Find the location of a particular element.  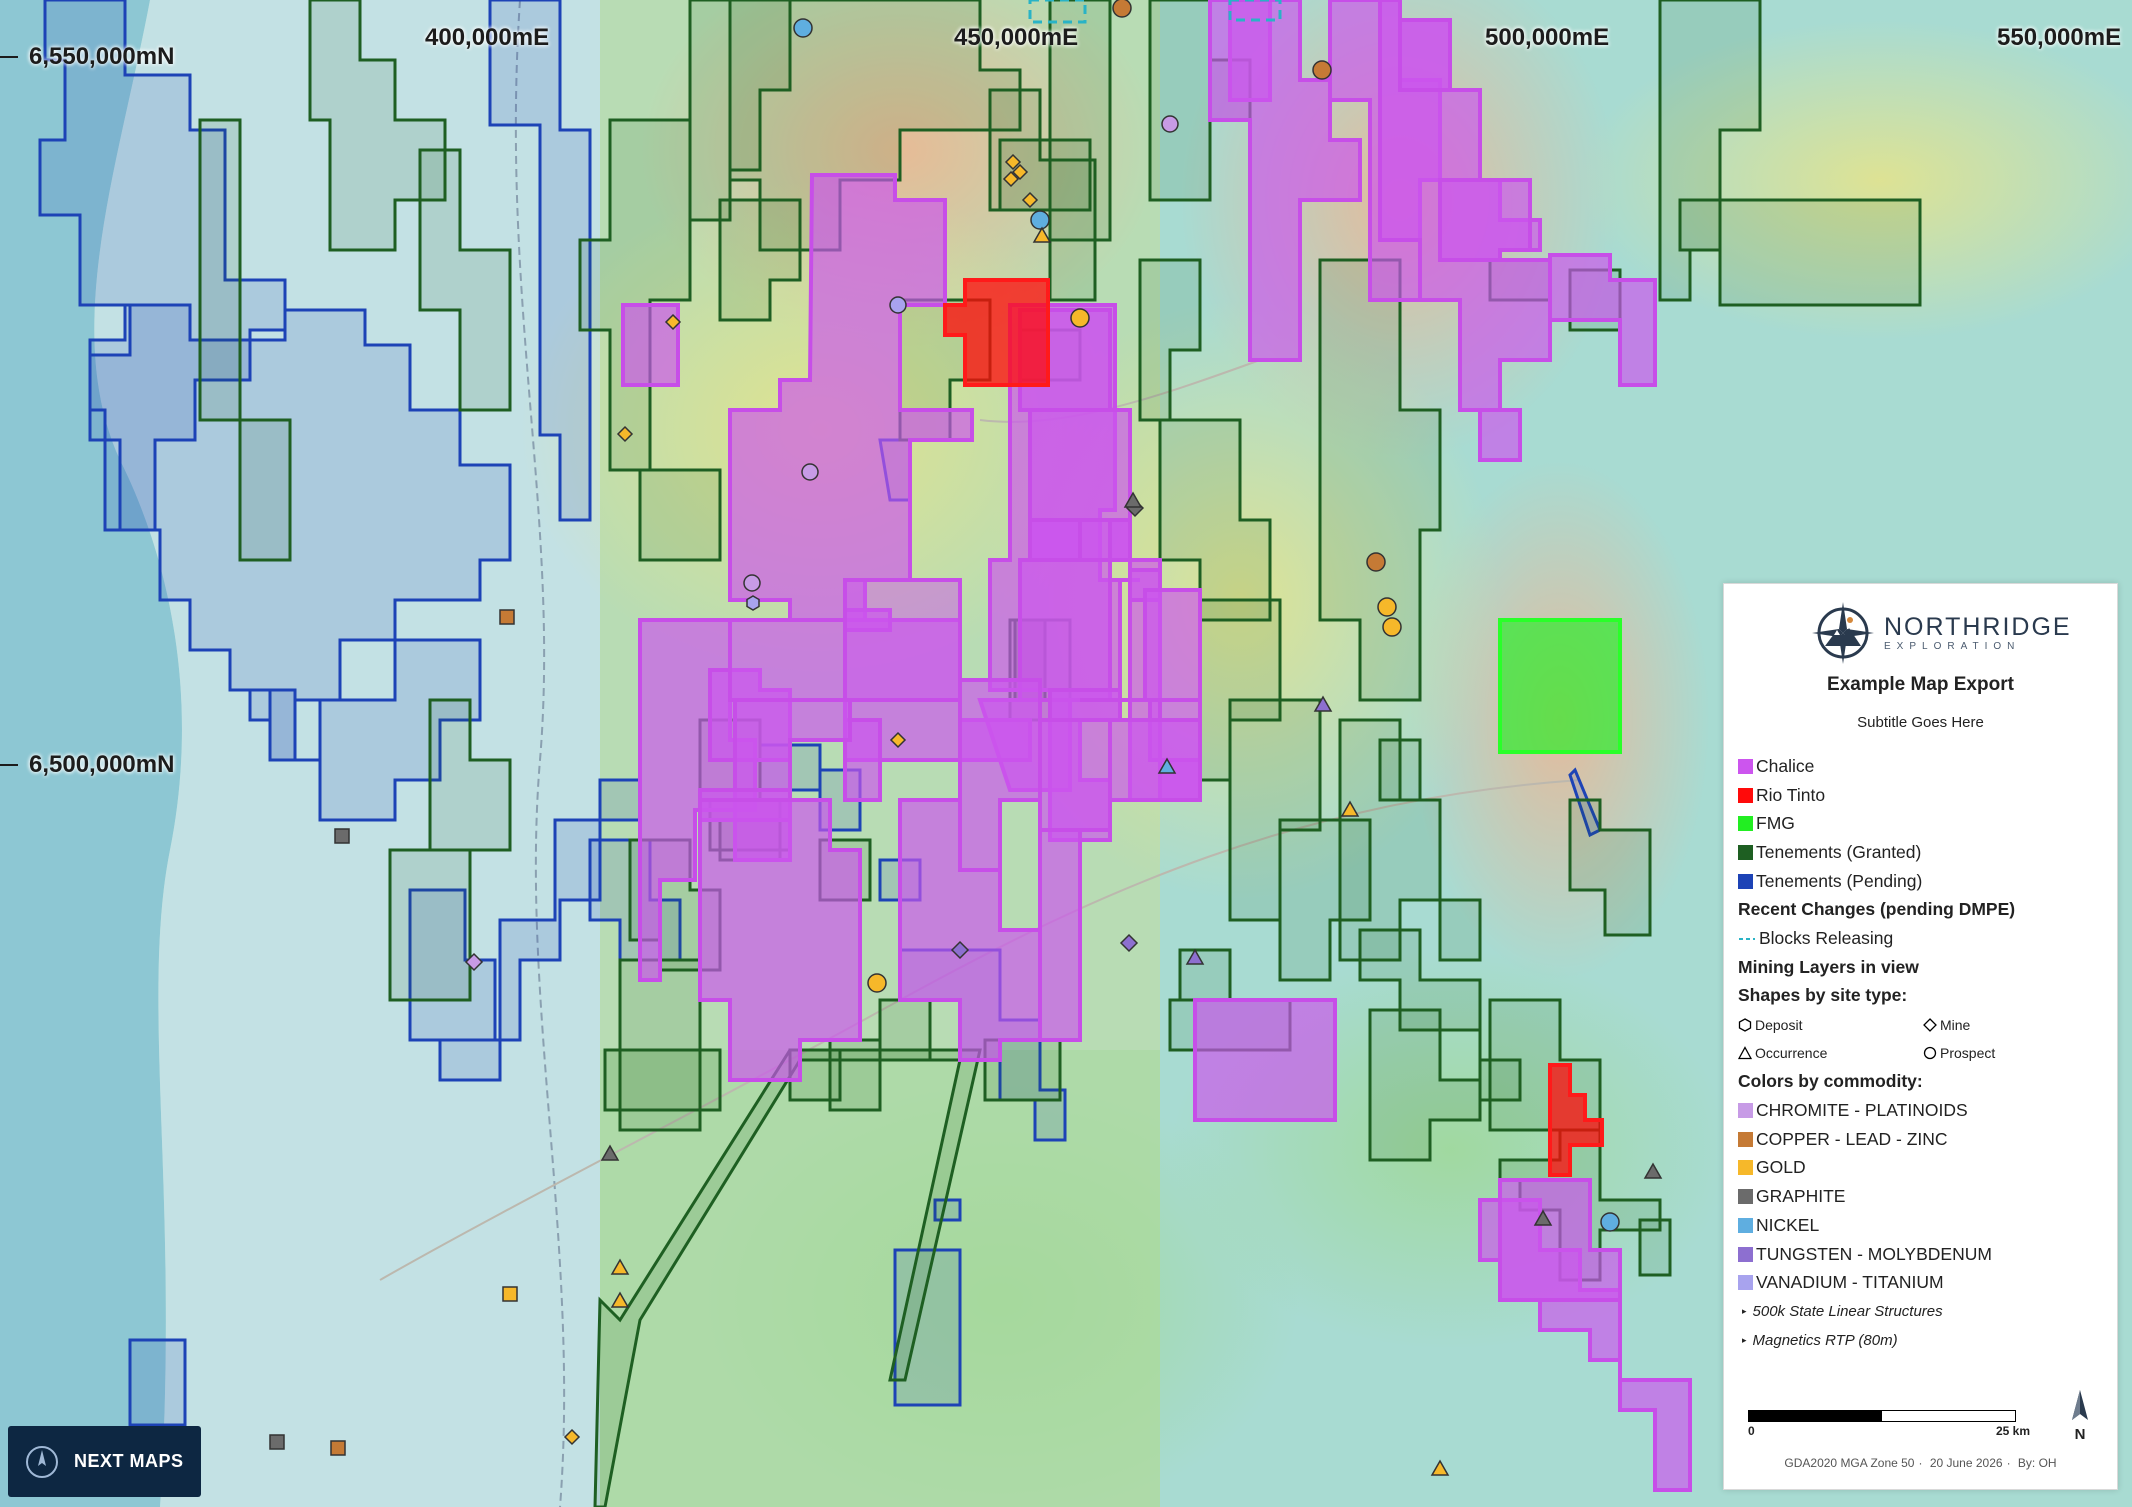

scale-bar: 0 25 km is located at coordinates (1889, 1424).